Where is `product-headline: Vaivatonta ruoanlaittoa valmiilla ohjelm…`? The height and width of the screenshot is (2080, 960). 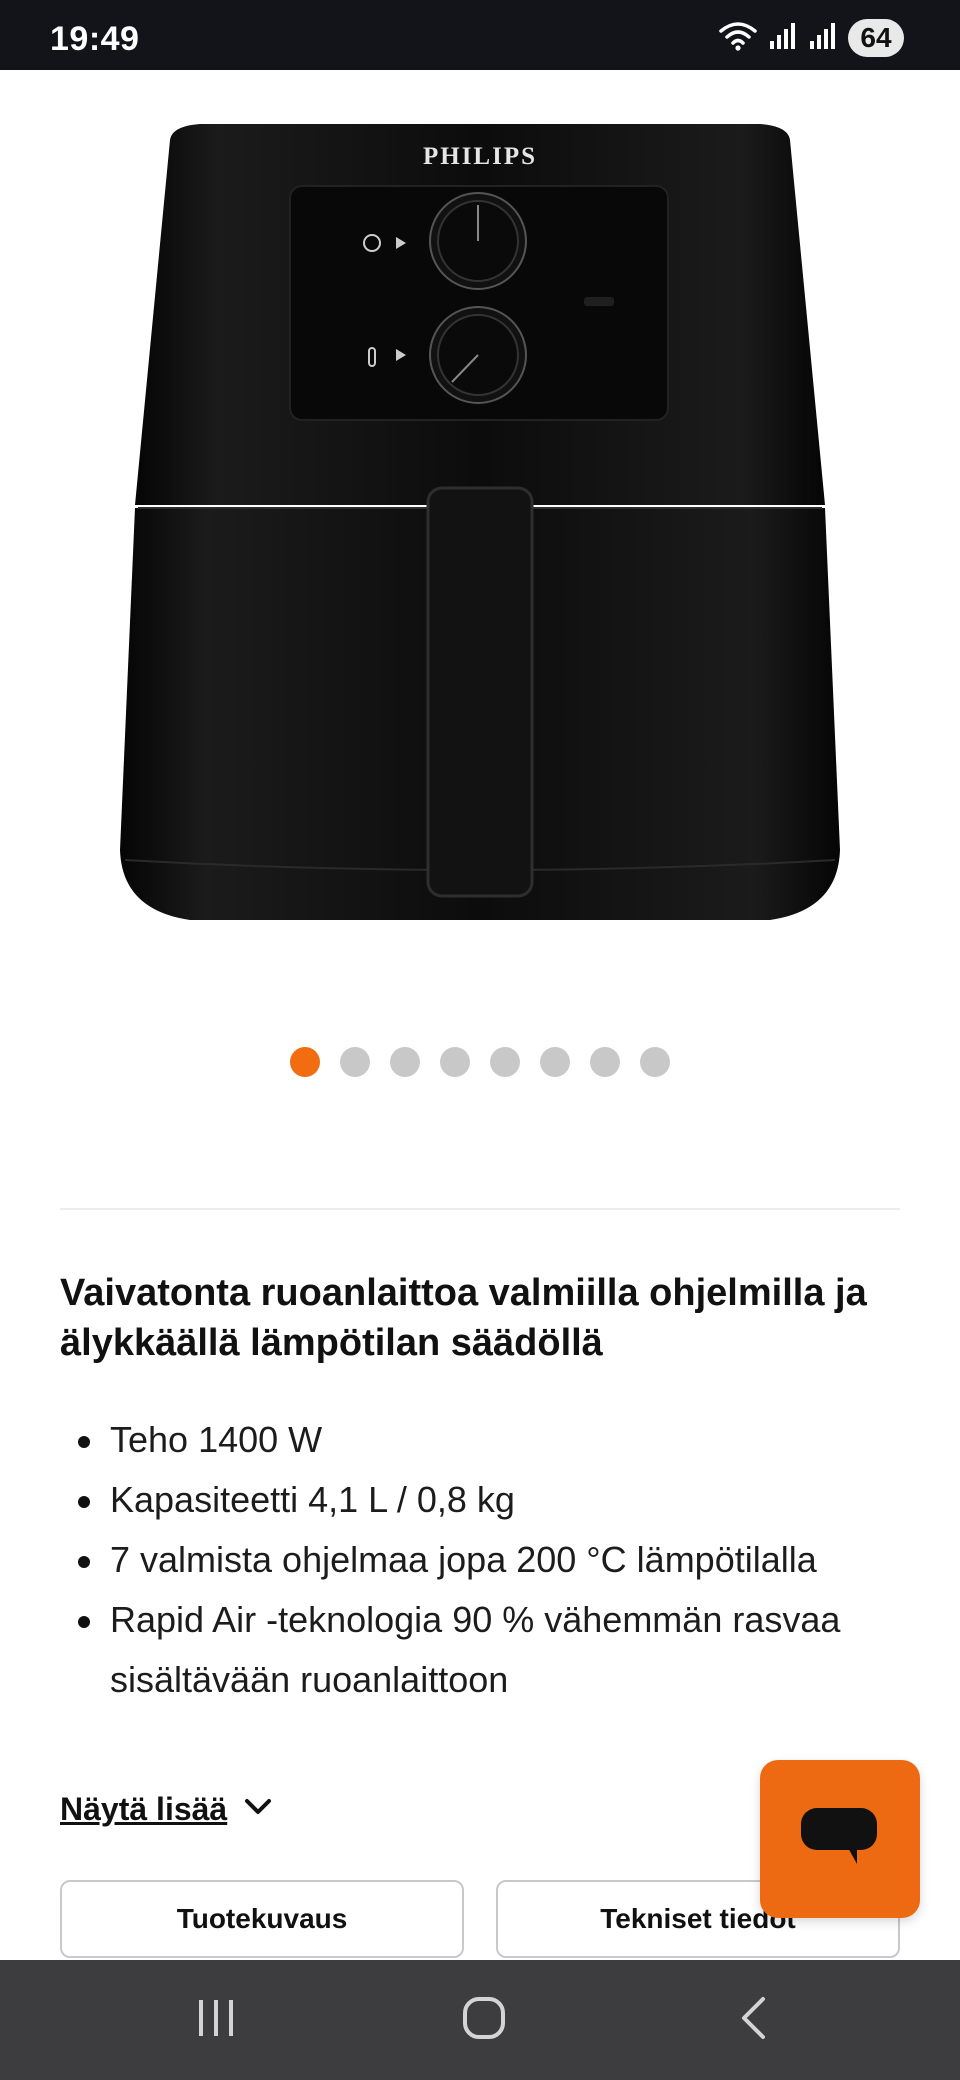
product-headline: Vaivatonta ruoanlaittoa valmiilla ohjelm… is located at coordinates (463, 1318).